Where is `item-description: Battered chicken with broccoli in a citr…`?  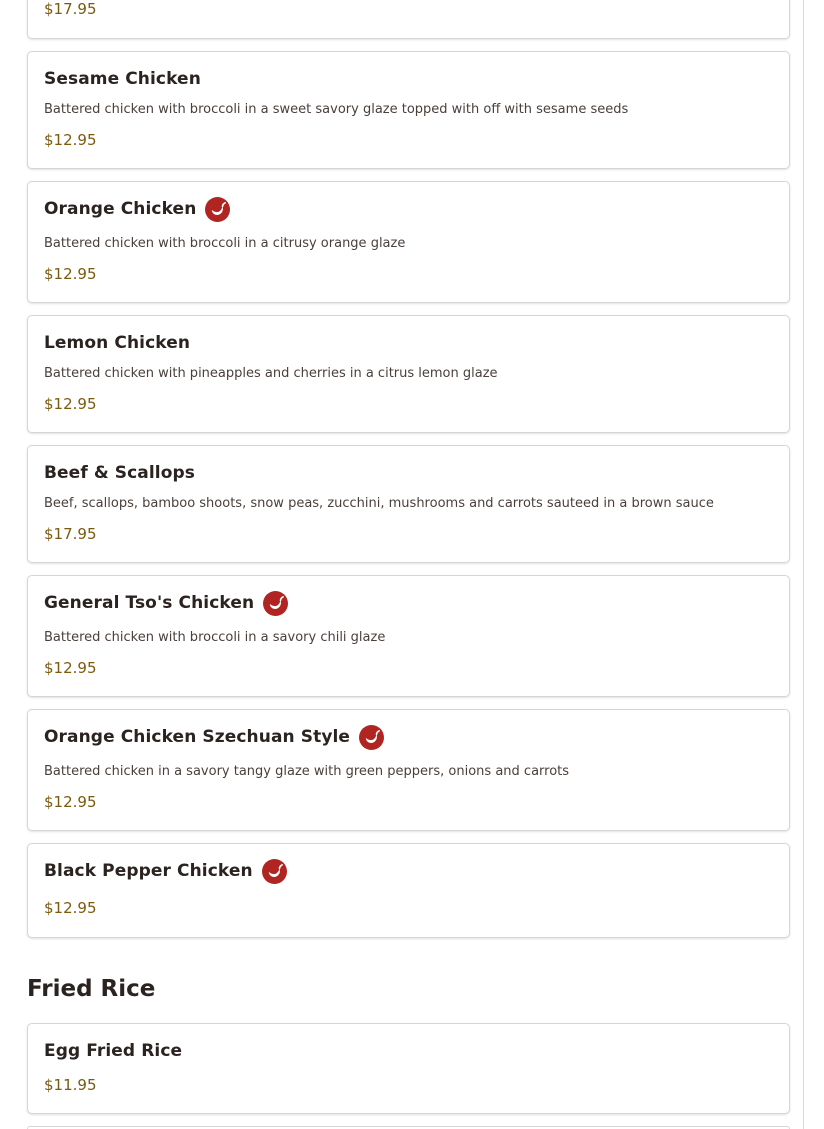 item-description: Battered chicken with broccoli in a citr… is located at coordinates (225, 243).